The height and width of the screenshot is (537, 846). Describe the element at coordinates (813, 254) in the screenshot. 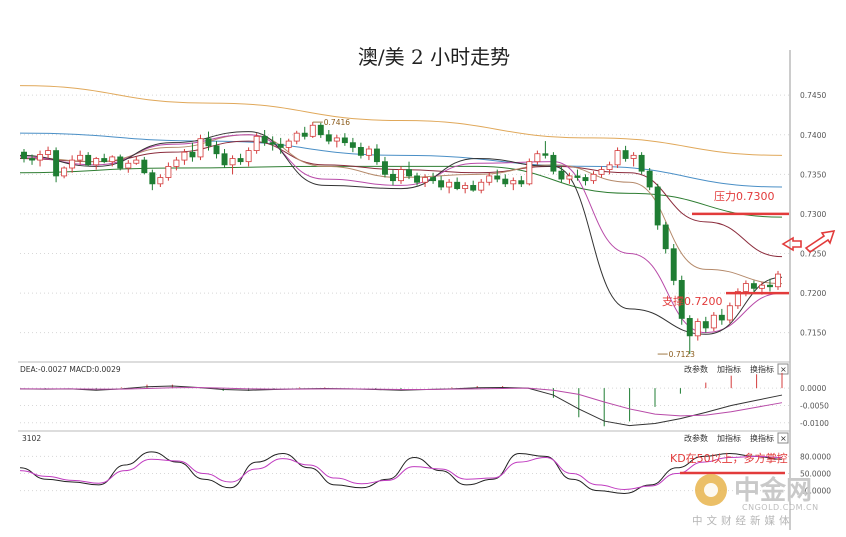

I see `price-y-tick: 0.7250` at that location.